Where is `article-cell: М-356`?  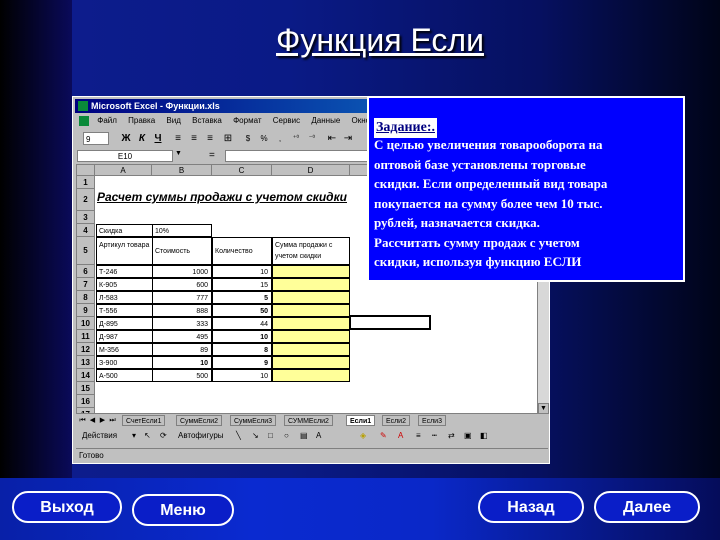
article-cell: М-356 is located at coordinates (124, 349).